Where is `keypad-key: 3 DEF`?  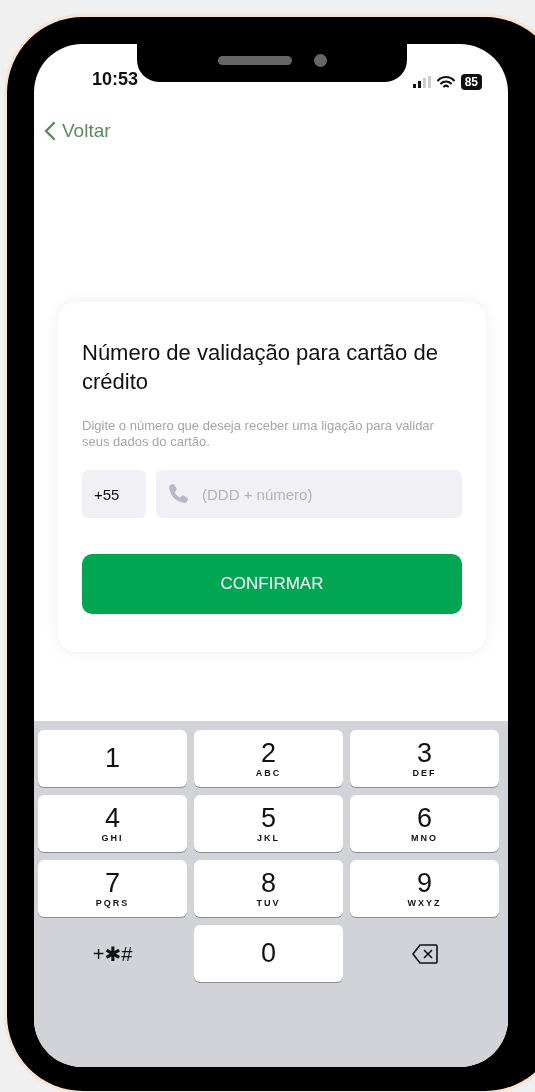 keypad-key: 3 DEF is located at coordinates (424, 758).